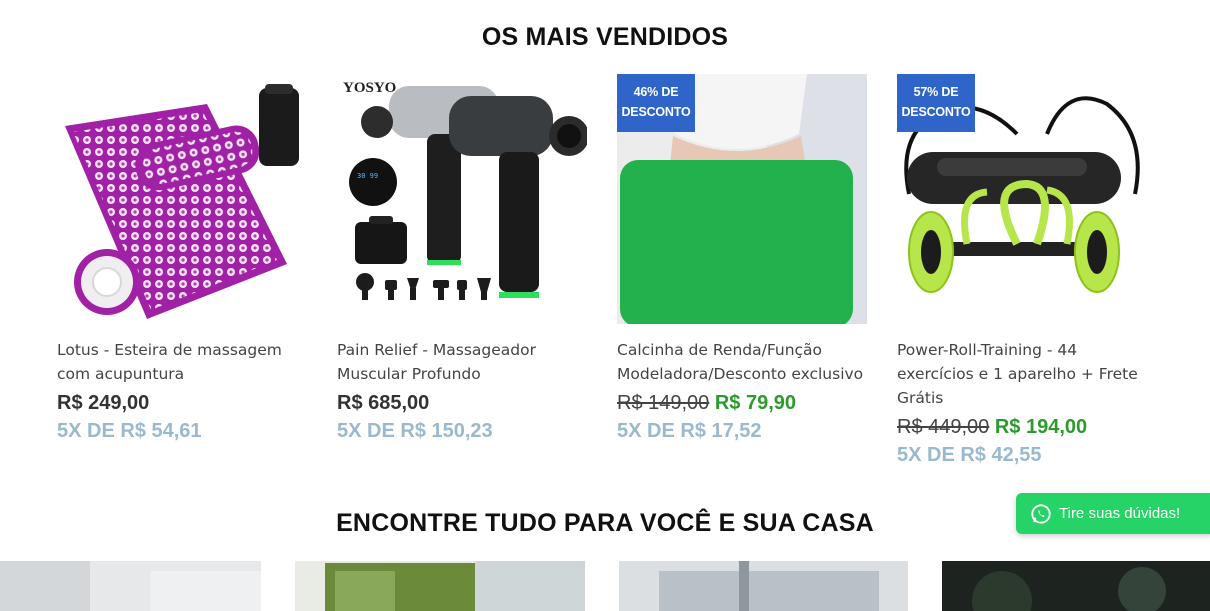 The image size is (1210, 611). Describe the element at coordinates (936, 103) in the screenshot. I see `discount-badge: 57% DE DESCONTO` at that location.